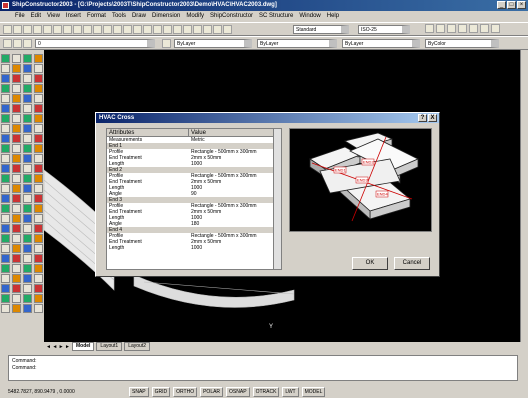  Describe the element at coordinates (148, 132) in the screenshot. I see `attributes-column-header: Attributes` at that location.